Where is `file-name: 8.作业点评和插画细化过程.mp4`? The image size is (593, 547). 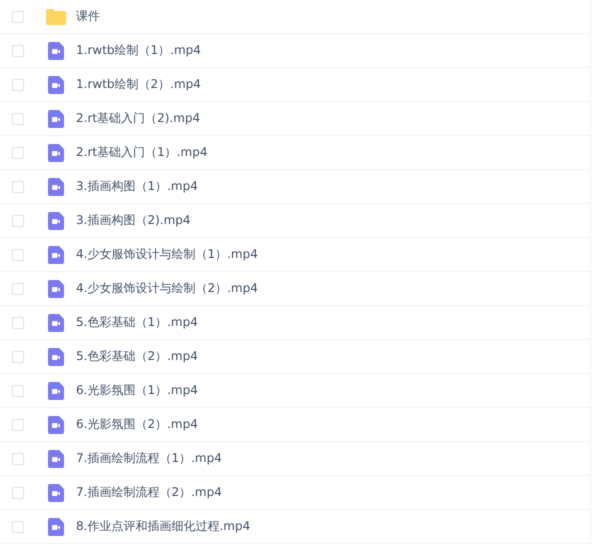
file-name: 8.作业点评和插画细化过程.mp4 is located at coordinates (163, 526).